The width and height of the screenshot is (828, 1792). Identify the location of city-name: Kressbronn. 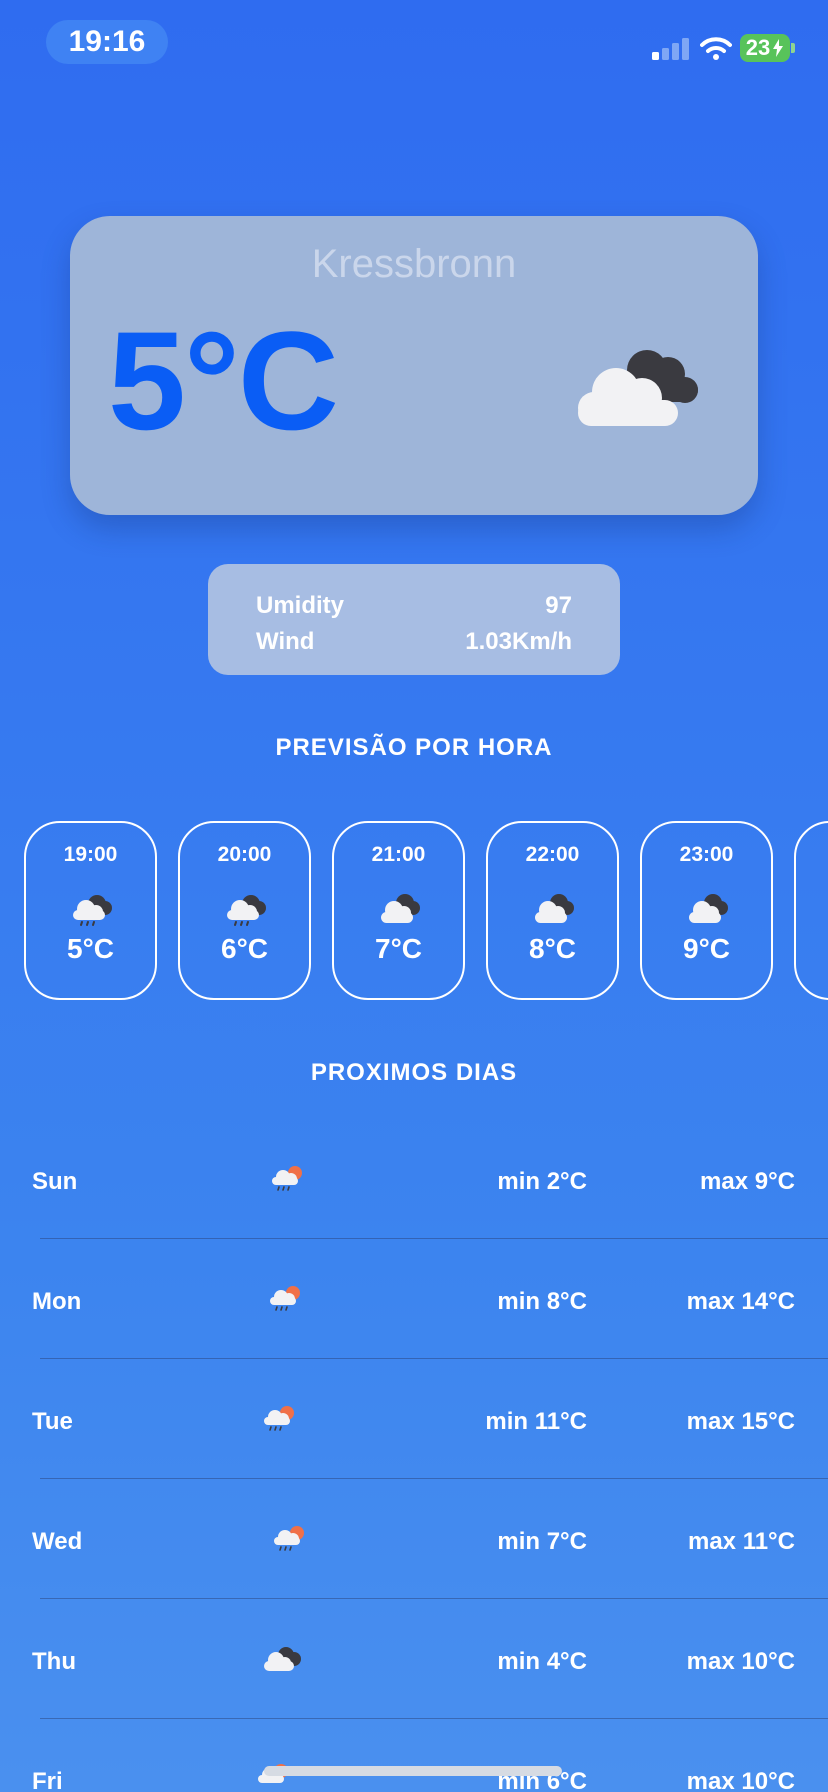
(414, 264).